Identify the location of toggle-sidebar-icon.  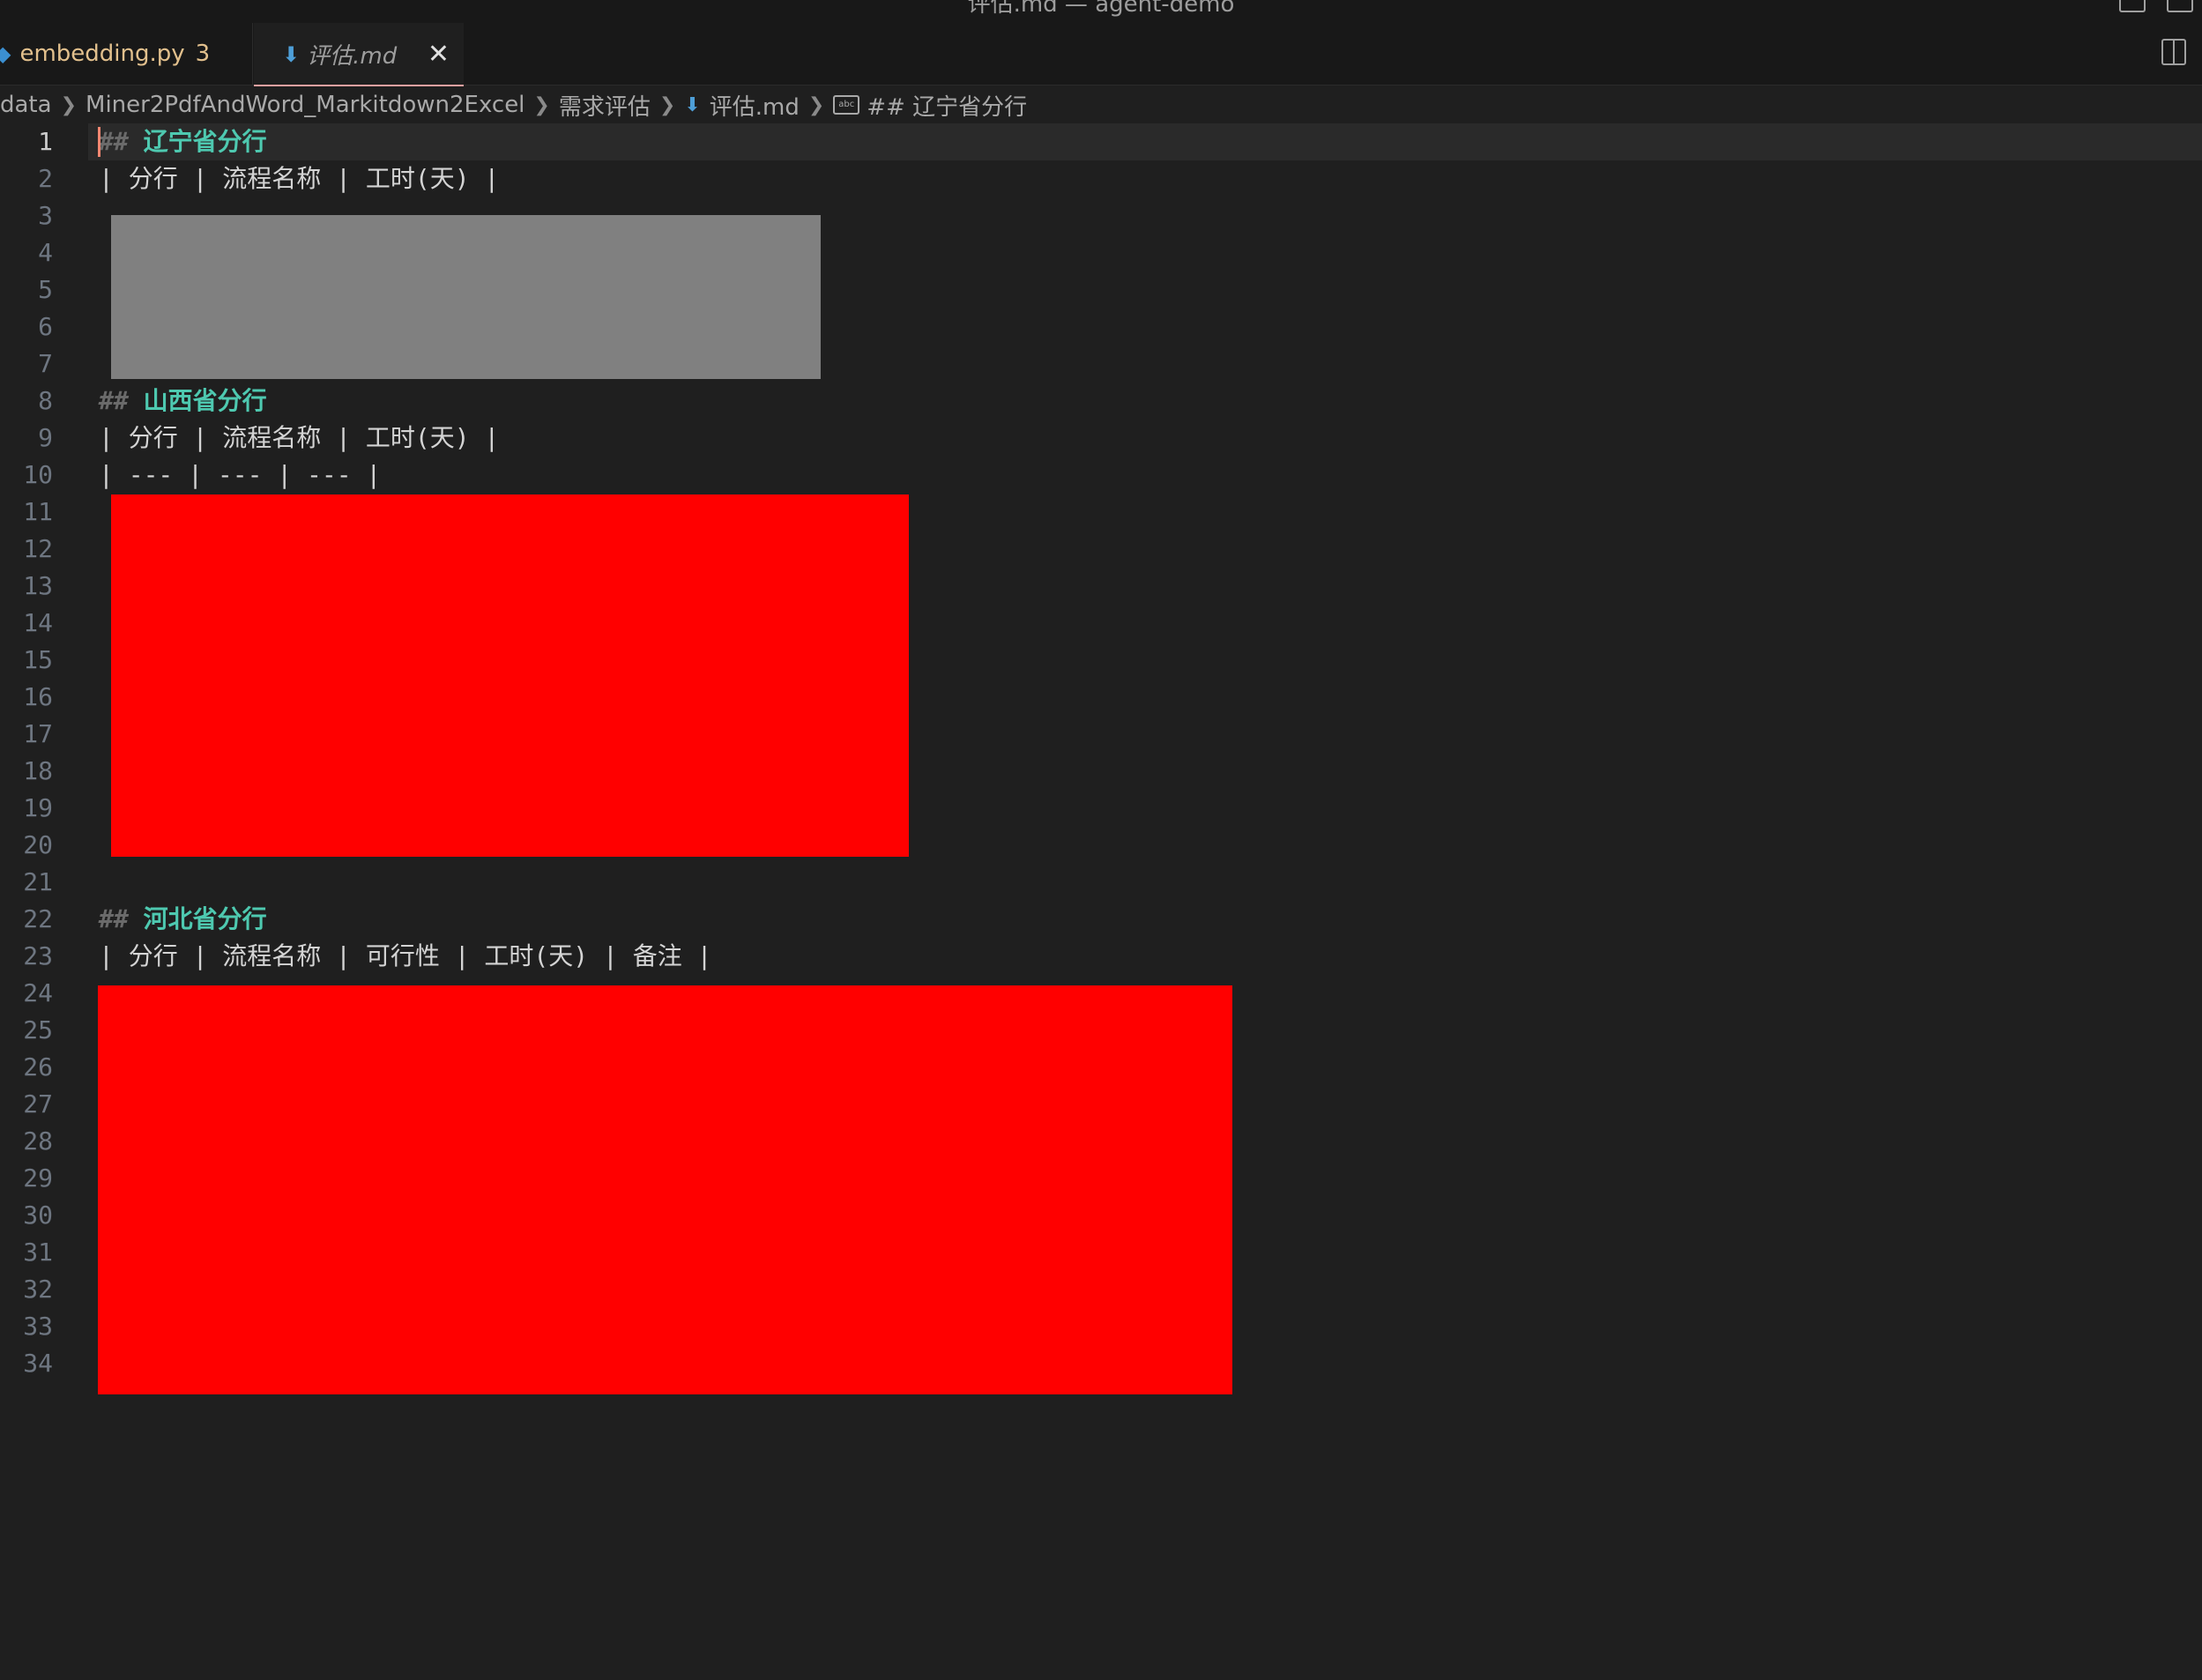
(2132, 6).